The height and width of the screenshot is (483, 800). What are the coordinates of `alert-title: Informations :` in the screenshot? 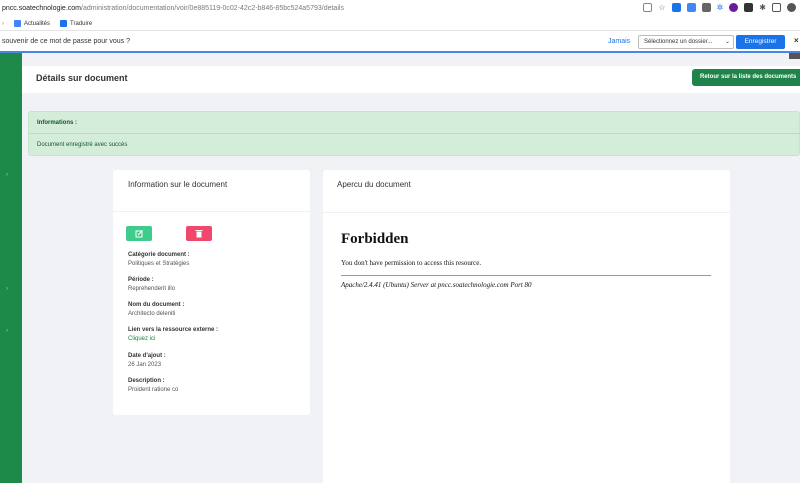 It's located at (57, 123).